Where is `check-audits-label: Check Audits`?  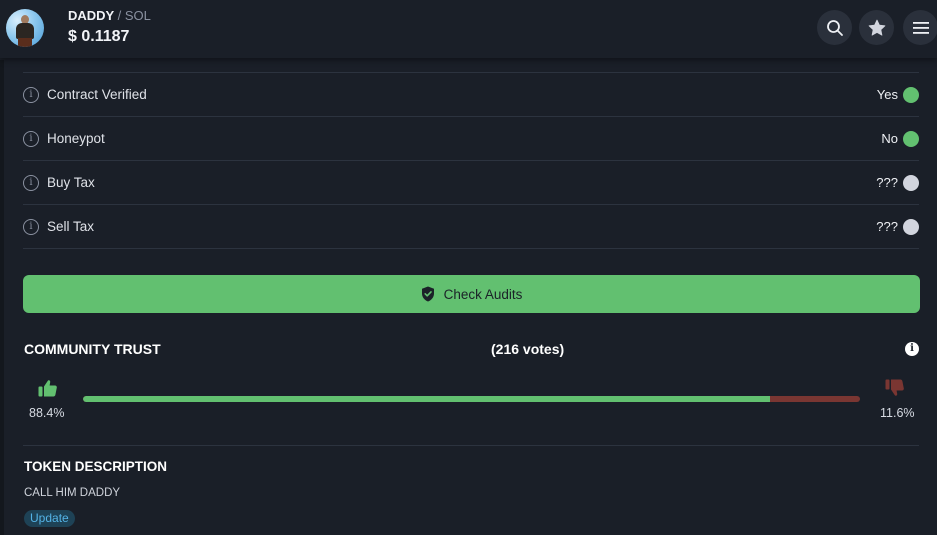
check-audits-label: Check Audits is located at coordinates (483, 294).